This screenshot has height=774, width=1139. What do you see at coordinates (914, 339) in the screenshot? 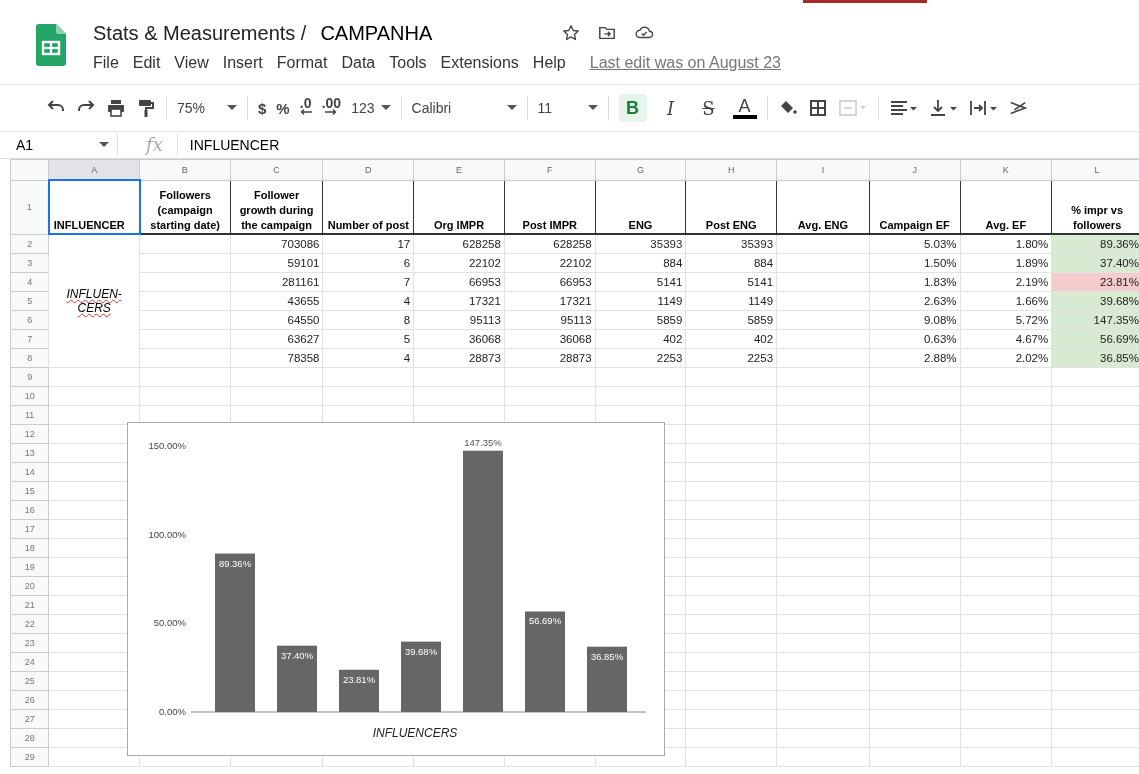
I see `table-cell: 0.63%` at bounding box center [914, 339].